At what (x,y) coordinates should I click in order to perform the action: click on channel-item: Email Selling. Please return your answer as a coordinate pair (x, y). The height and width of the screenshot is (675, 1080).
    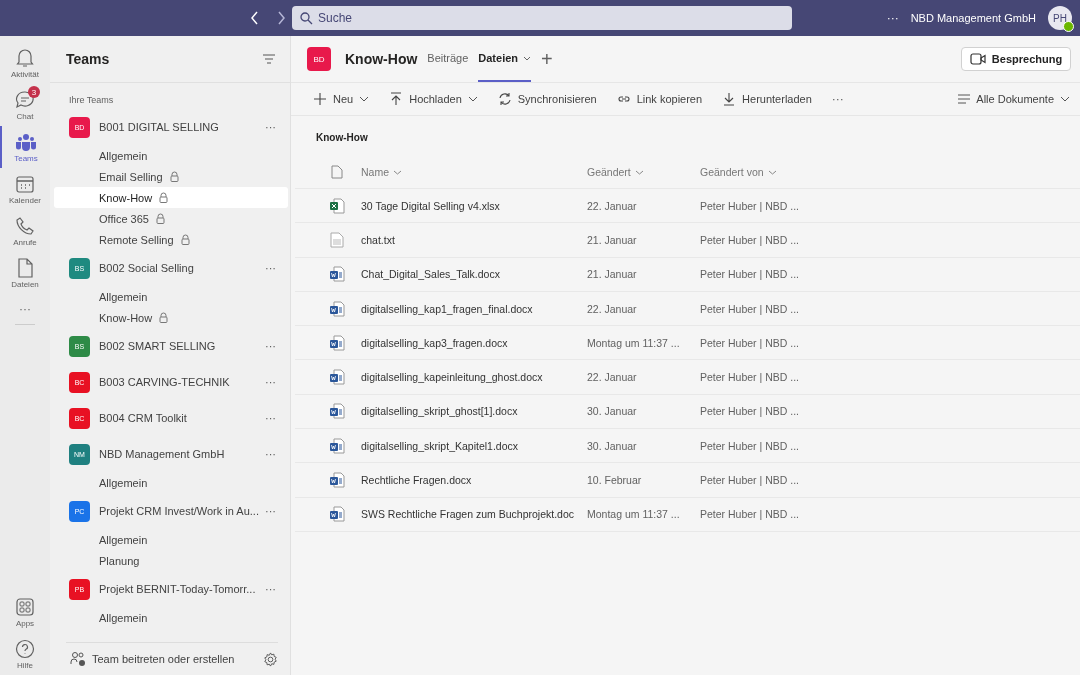
    Looking at the image, I should click on (169, 176).